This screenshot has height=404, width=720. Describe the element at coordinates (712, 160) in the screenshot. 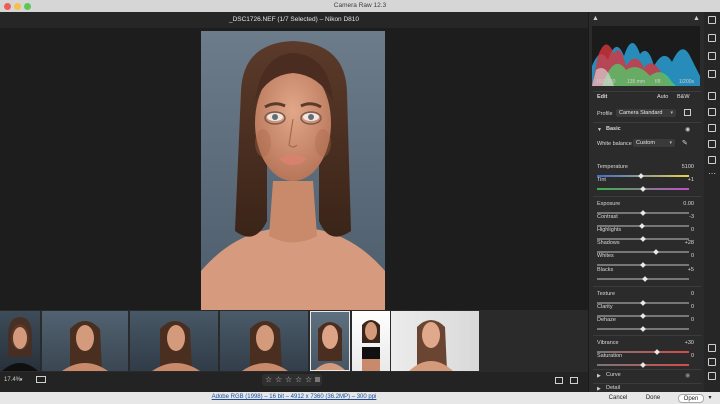

I see `snapshots-icon` at that location.